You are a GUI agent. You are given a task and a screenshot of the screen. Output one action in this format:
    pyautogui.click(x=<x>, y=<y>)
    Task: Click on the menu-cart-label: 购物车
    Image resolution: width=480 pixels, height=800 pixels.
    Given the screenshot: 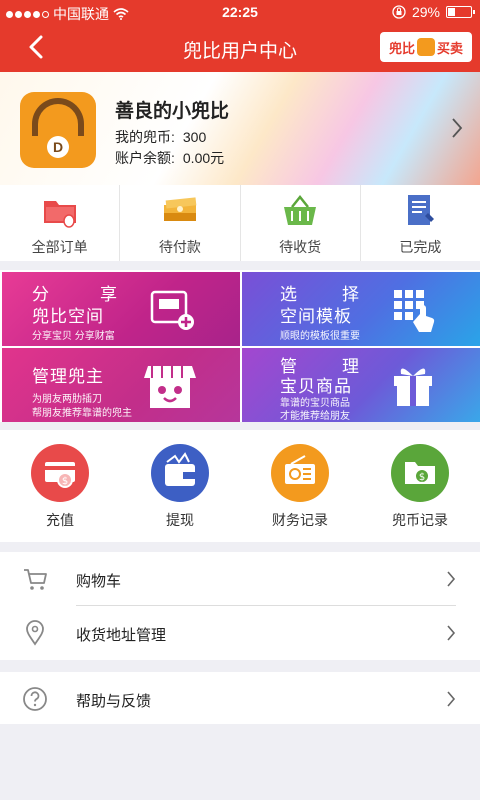 What is the action you would take?
    pyautogui.click(x=99, y=581)
    